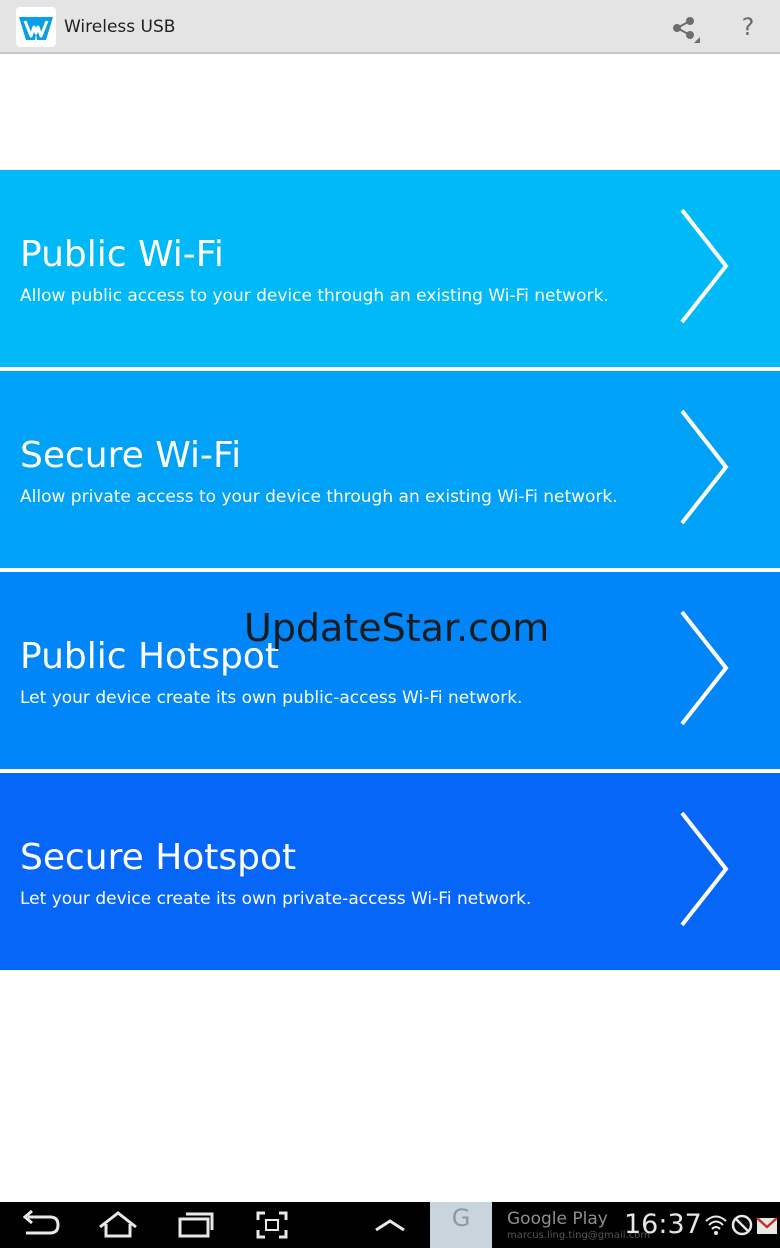 The width and height of the screenshot is (780, 1248). Describe the element at coordinates (557, 1219) in the screenshot. I see `notification-title: Google Play` at that location.